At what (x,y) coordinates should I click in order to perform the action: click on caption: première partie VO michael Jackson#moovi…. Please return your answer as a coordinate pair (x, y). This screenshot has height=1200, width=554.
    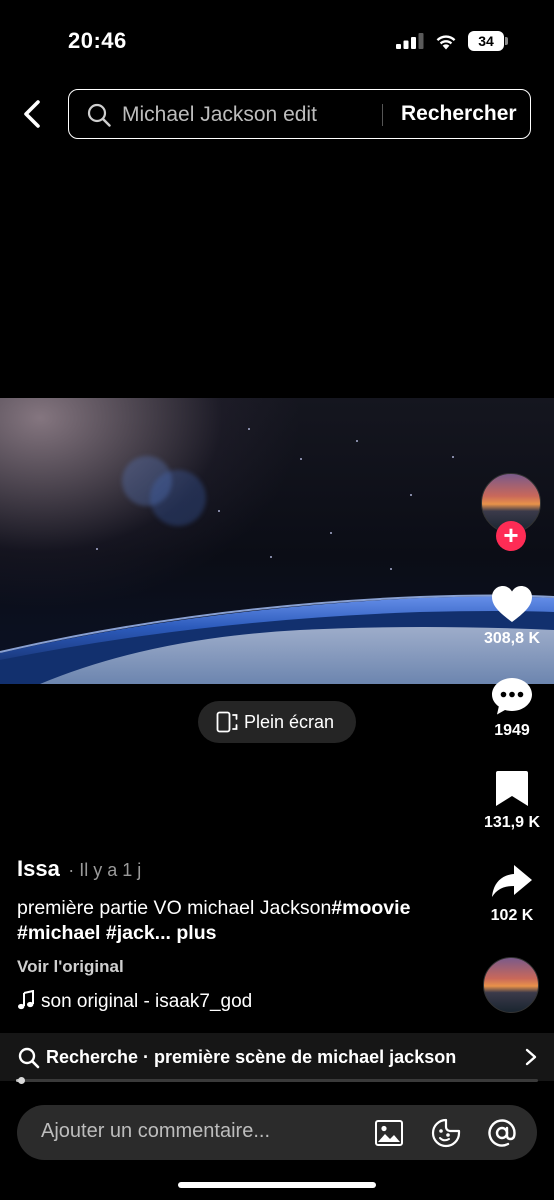
    Looking at the image, I should click on (237, 921).